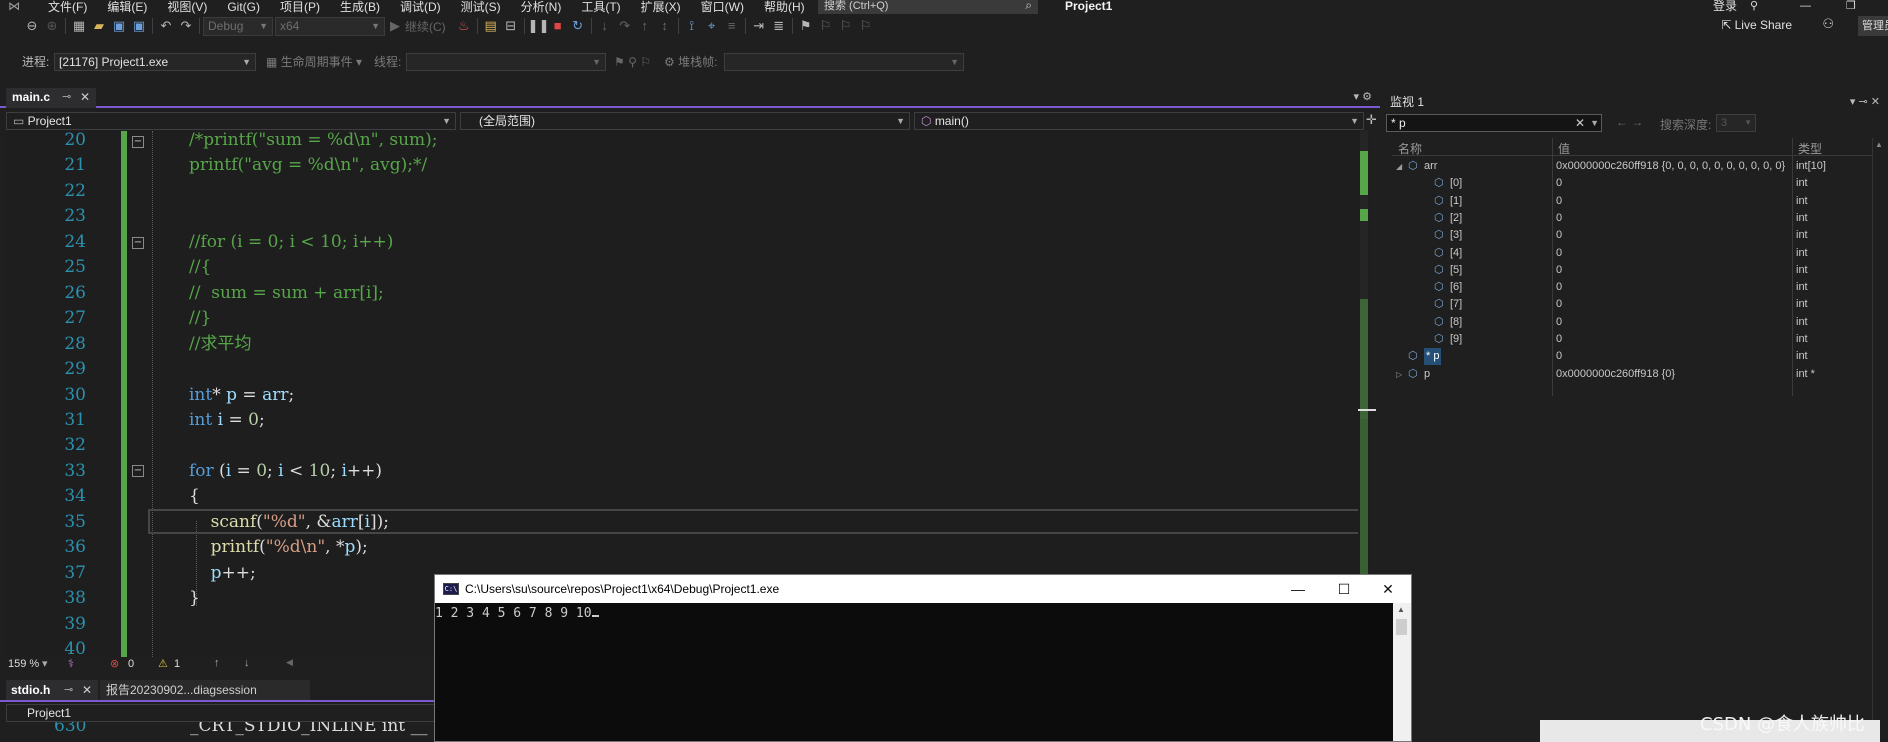 The image size is (1888, 742). Describe the element at coordinates (928, 7) in the screenshot. I see `global-search-input: 搜索 (Ctrl+Q) ⌕` at that location.